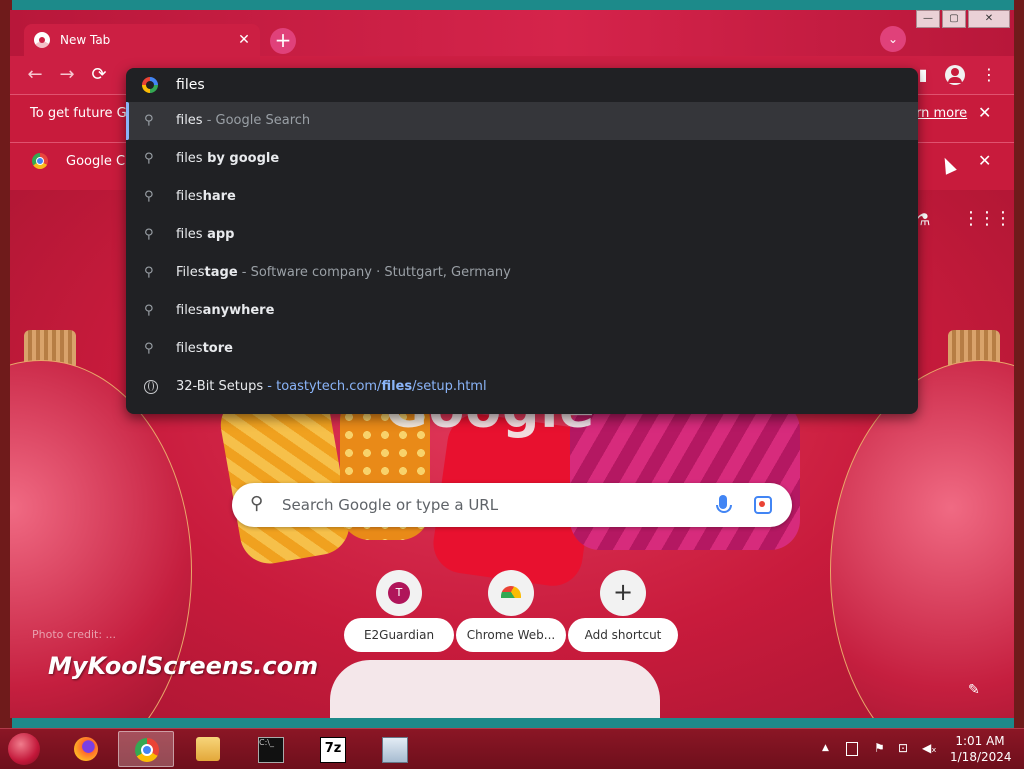 This screenshot has height=769, width=1024. What do you see at coordinates (928, 19) in the screenshot?
I see `minimize-button: —` at bounding box center [928, 19].